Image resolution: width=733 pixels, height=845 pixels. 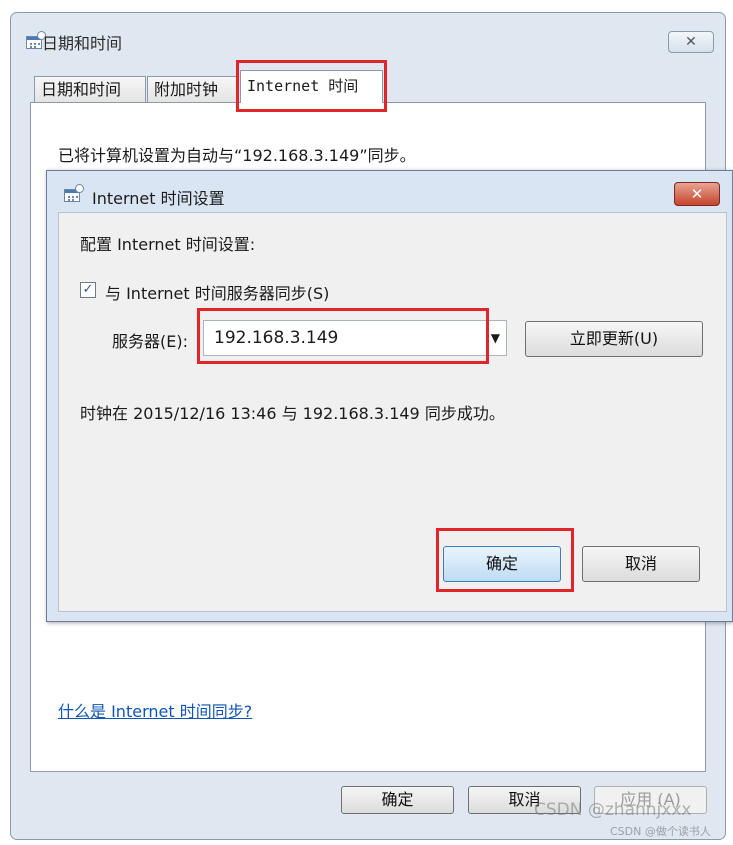 I want to click on help-link: 什么是 Internet 时间同步?, so click(x=155, y=710).